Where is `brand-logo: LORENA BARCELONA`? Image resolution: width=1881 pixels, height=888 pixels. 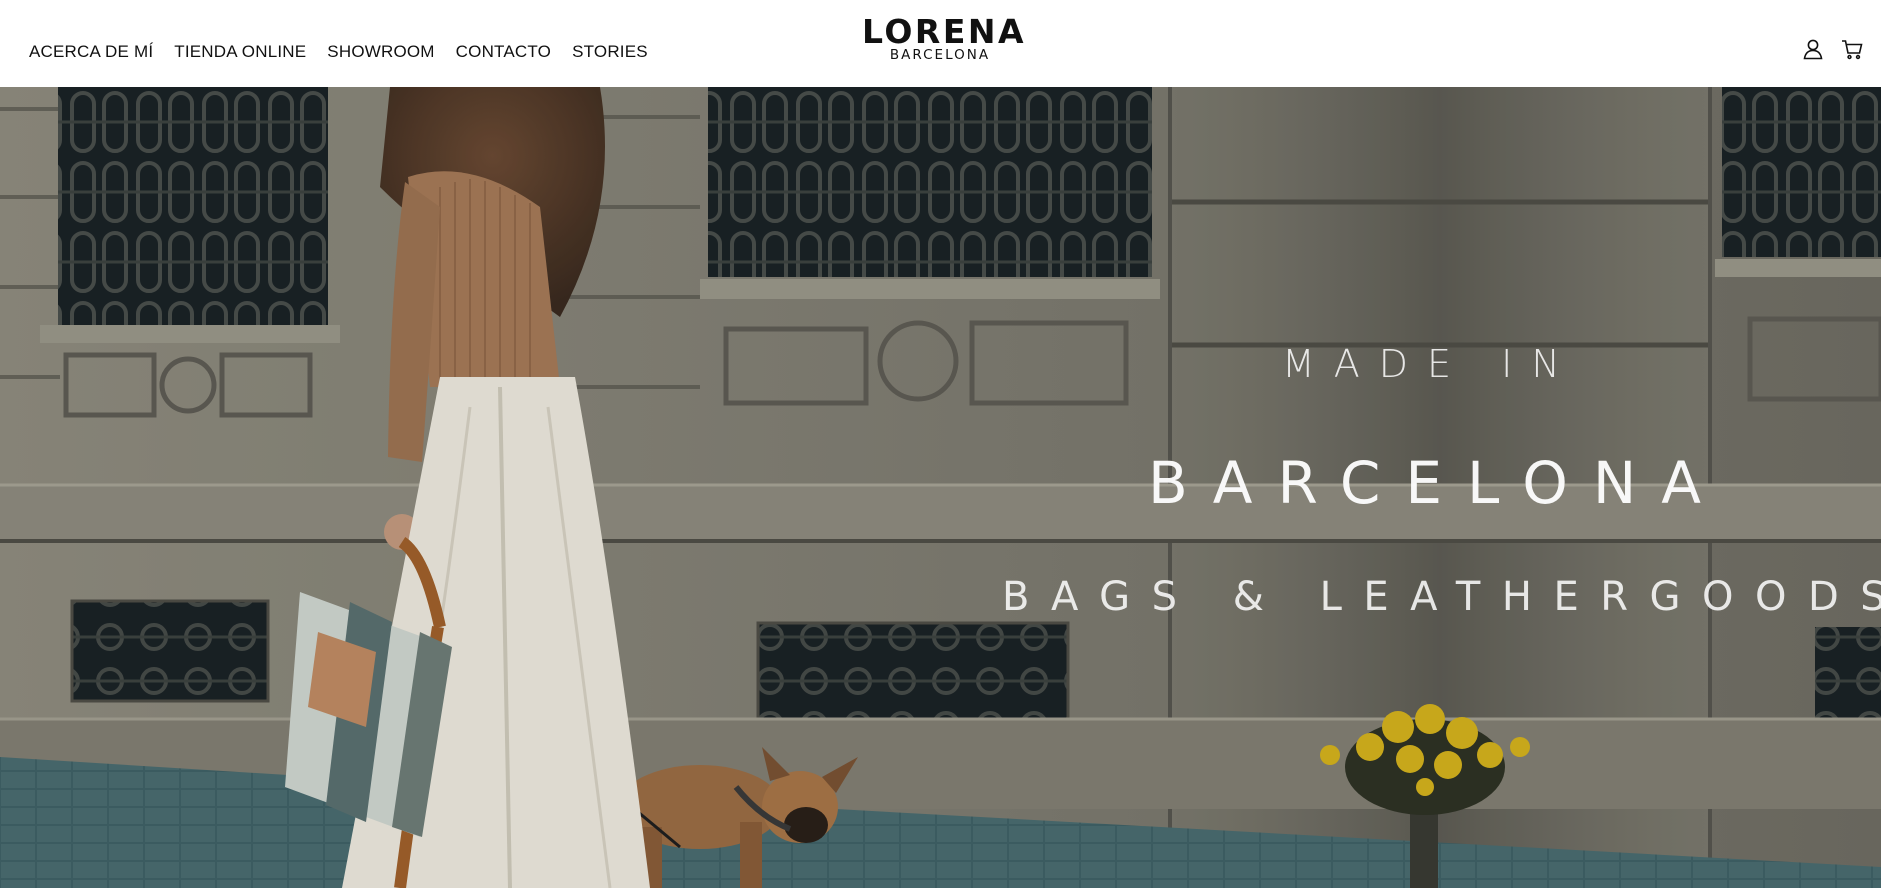
brand-logo: LORENA BARCELONA is located at coordinates (944, 37).